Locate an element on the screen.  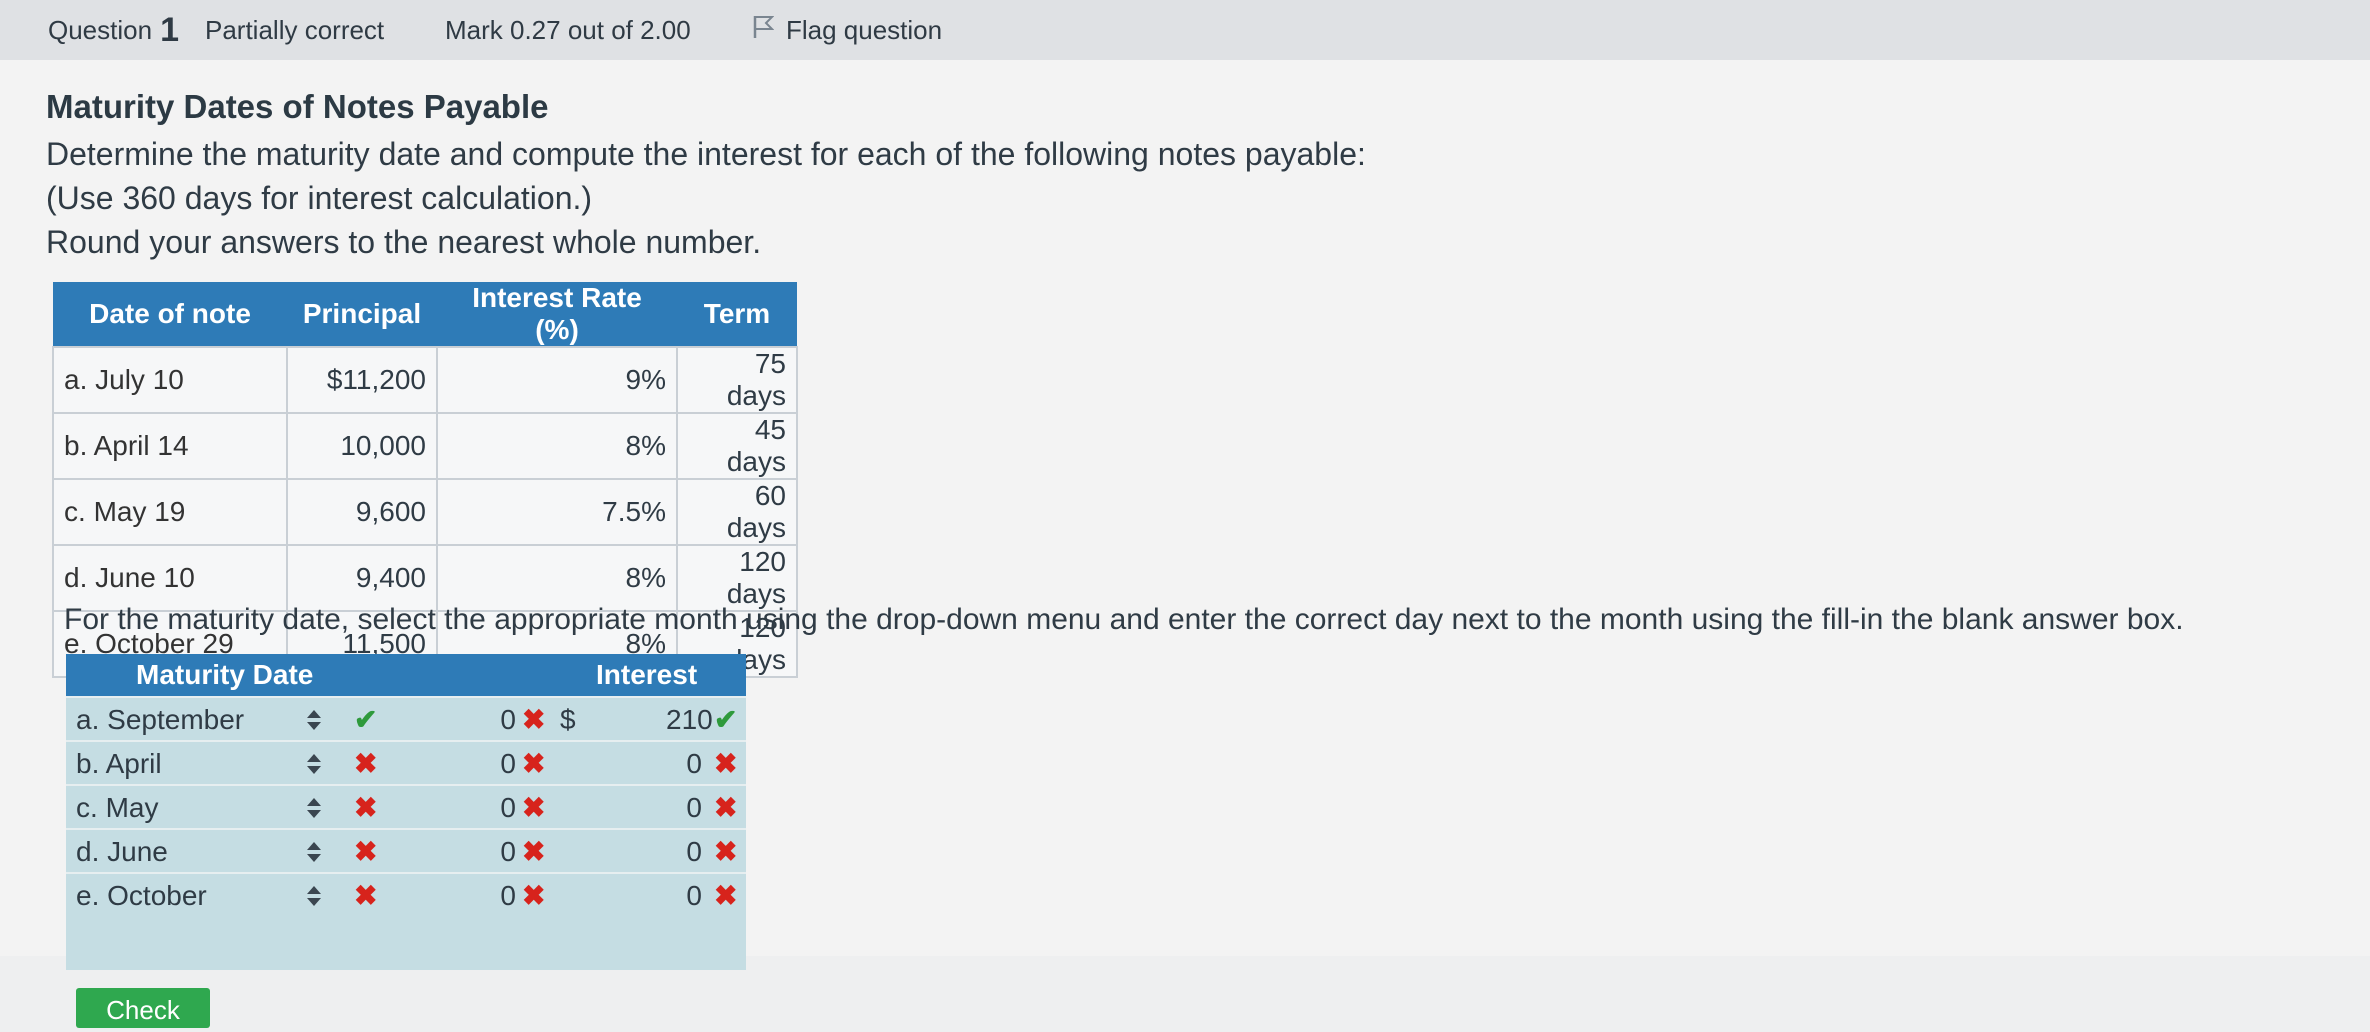
note-label: c. is located at coordinates (75, 511).